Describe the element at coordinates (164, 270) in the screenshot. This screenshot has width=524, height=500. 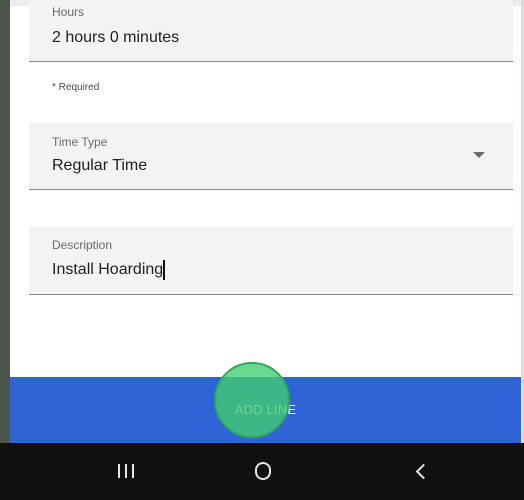
I see `text-cursor` at that location.